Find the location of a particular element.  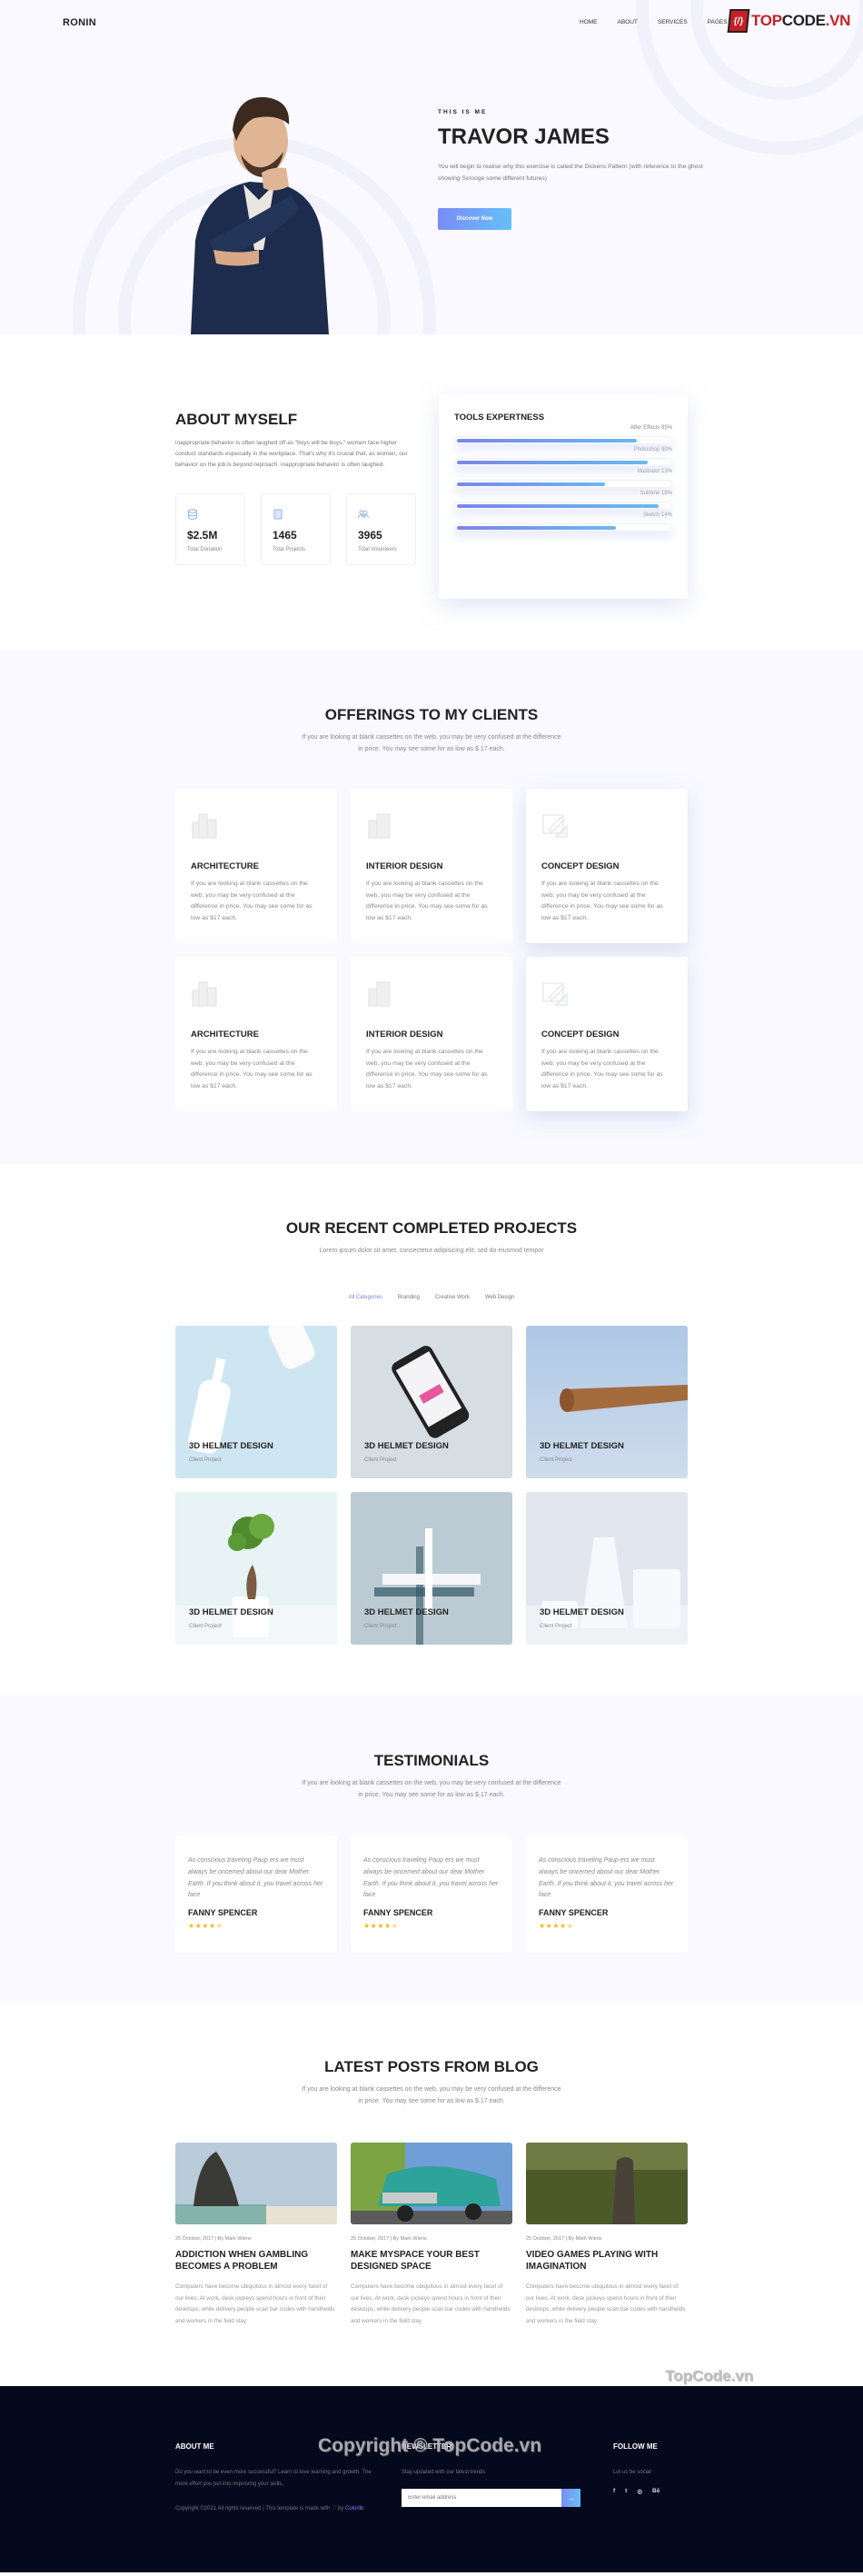

main-nav: HOME ABOUT SERVICES PAGES is located at coordinates (654, 22).